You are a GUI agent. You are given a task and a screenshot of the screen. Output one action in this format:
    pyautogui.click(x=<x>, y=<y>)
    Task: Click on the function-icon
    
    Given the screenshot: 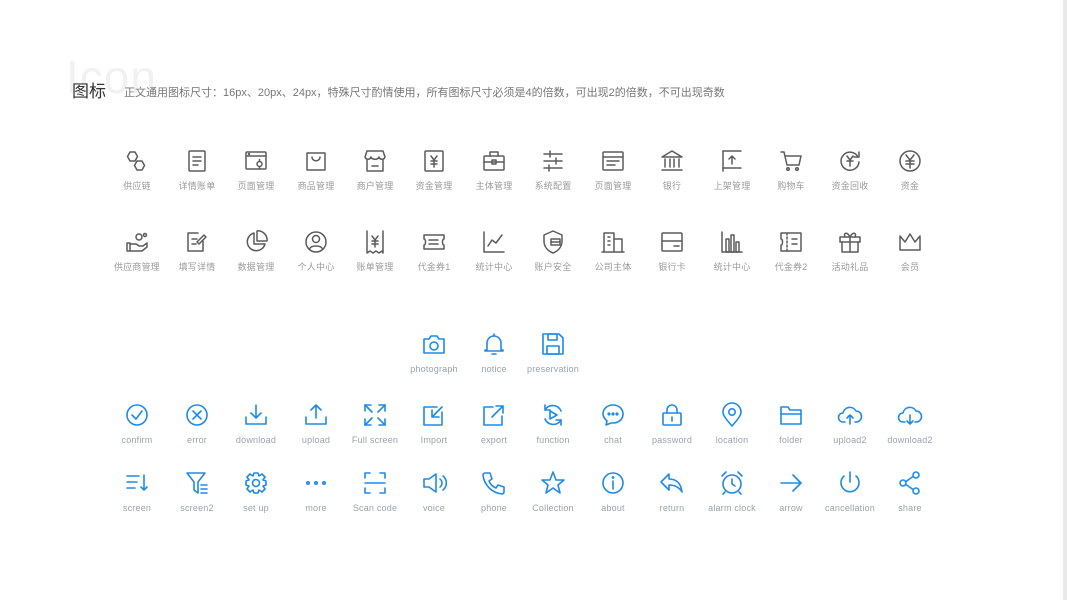 What is the action you would take?
    pyautogui.click(x=553, y=415)
    